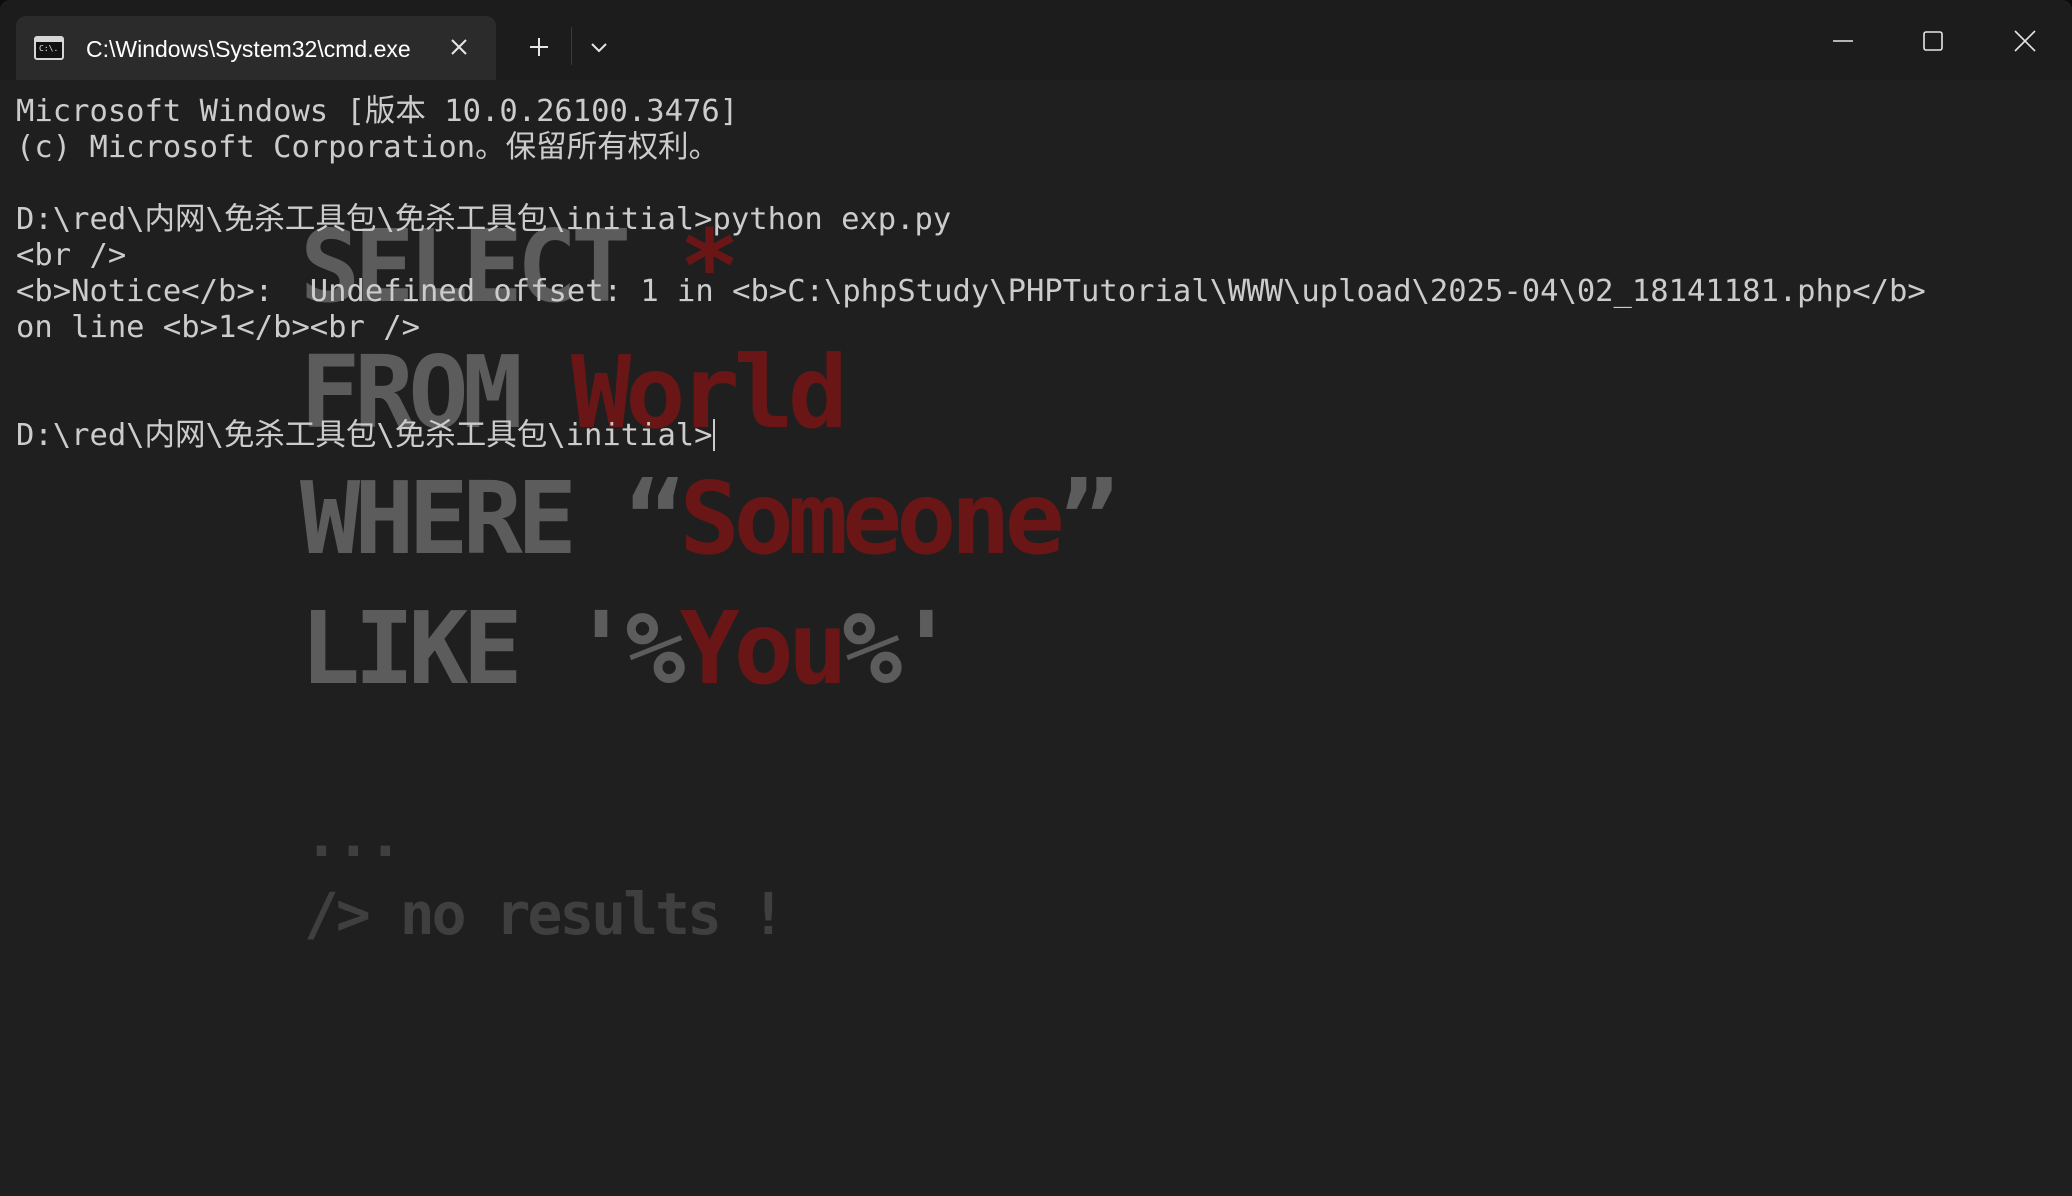 The height and width of the screenshot is (1196, 2072). I want to click on console-line: (c) Microsoft Corporation。保留所有权利。, so click(368, 147).